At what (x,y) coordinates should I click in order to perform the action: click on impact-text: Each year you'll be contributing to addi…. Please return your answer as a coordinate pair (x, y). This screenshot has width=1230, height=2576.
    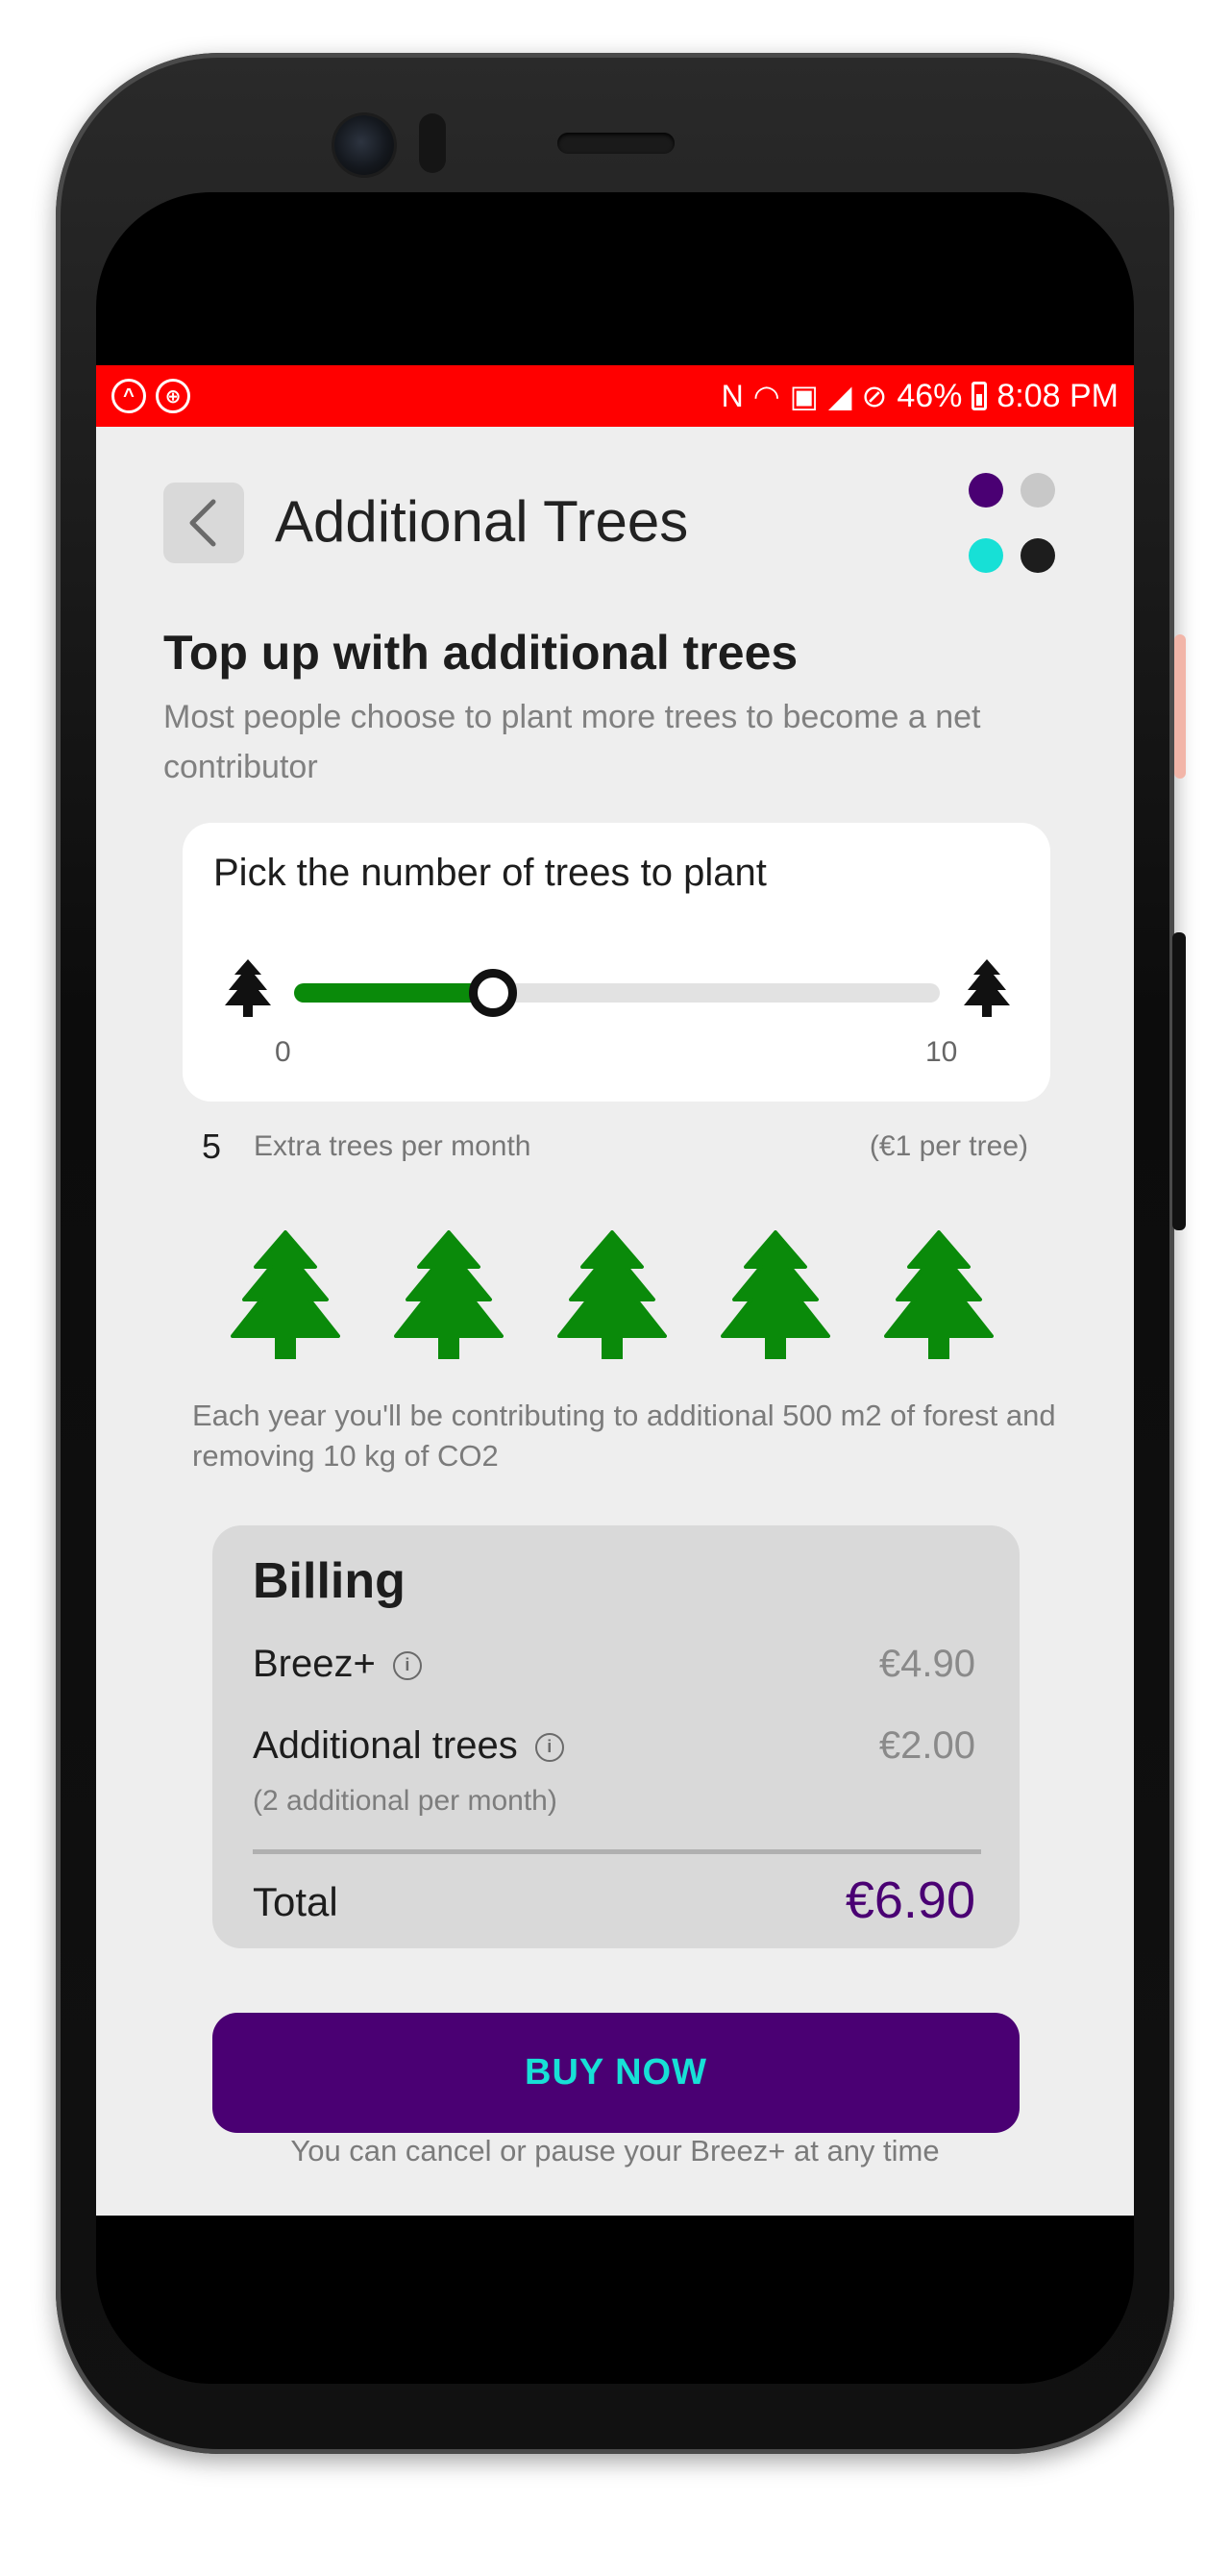
    Looking at the image, I should click on (624, 1436).